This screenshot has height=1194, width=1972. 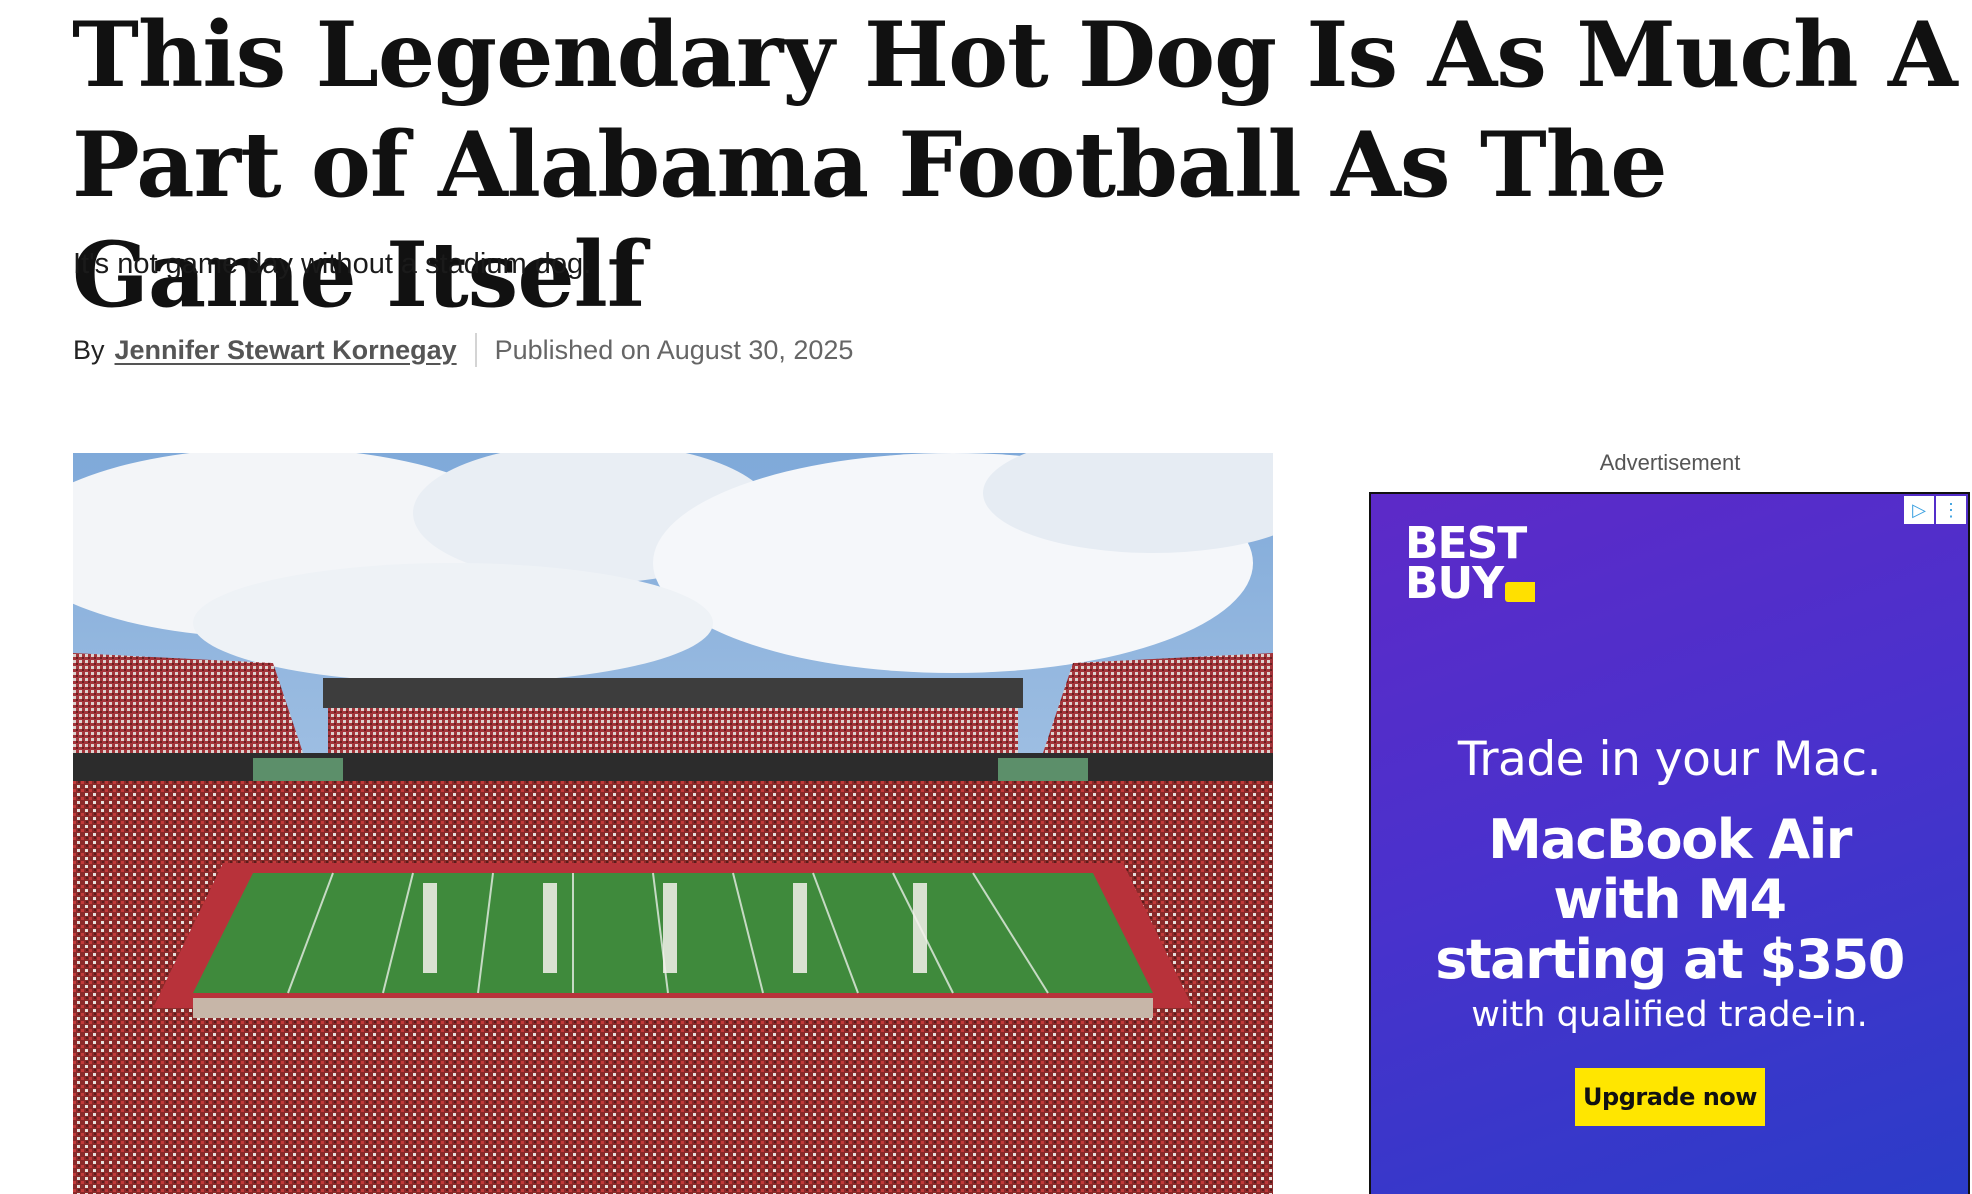 What do you see at coordinates (1670, 839) in the screenshot?
I see `offer-line-1: MacBook Air` at bounding box center [1670, 839].